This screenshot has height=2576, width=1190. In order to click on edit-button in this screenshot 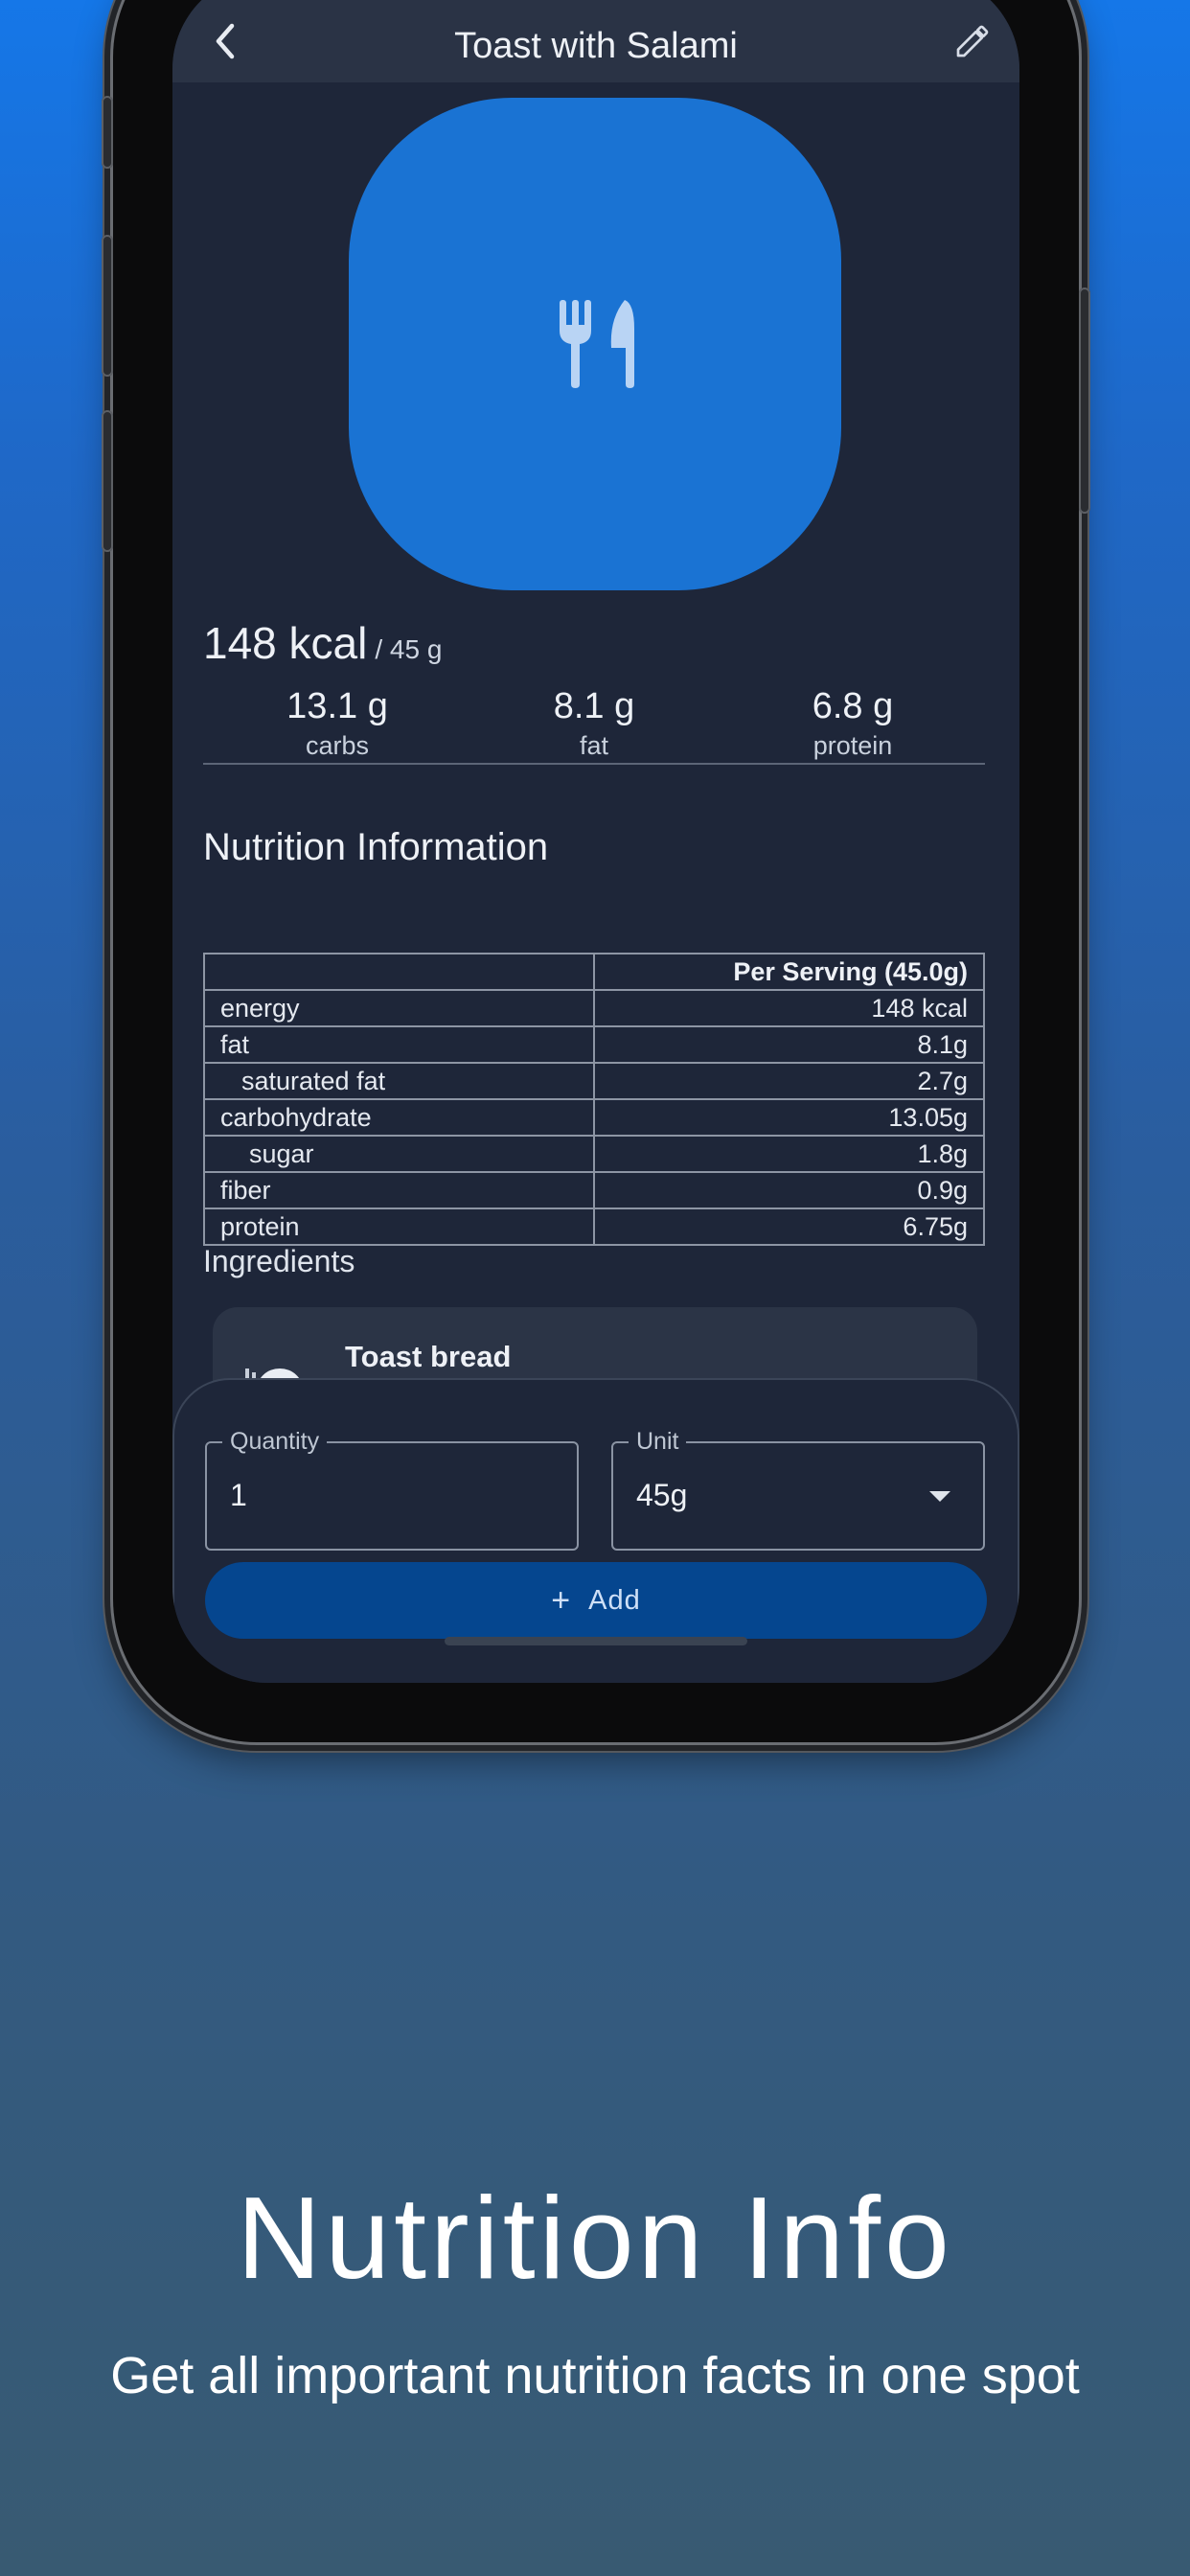, I will do `click(973, 41)`.